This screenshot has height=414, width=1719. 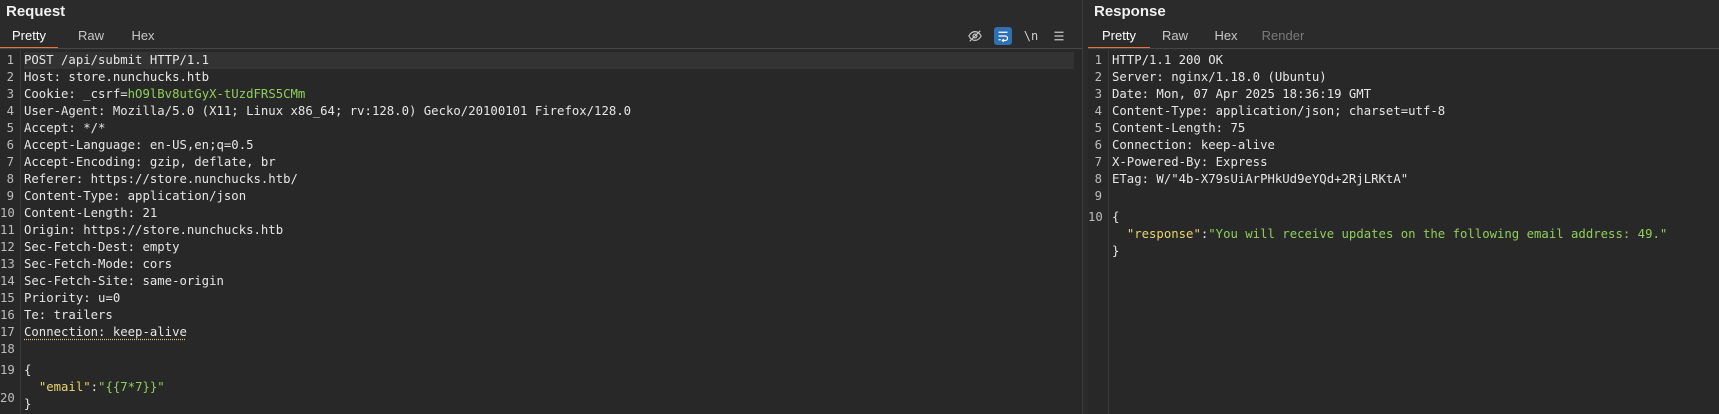 I want to click on request-line: 2 Host: store.nunchucks.htb, so click(x=108, y=77).